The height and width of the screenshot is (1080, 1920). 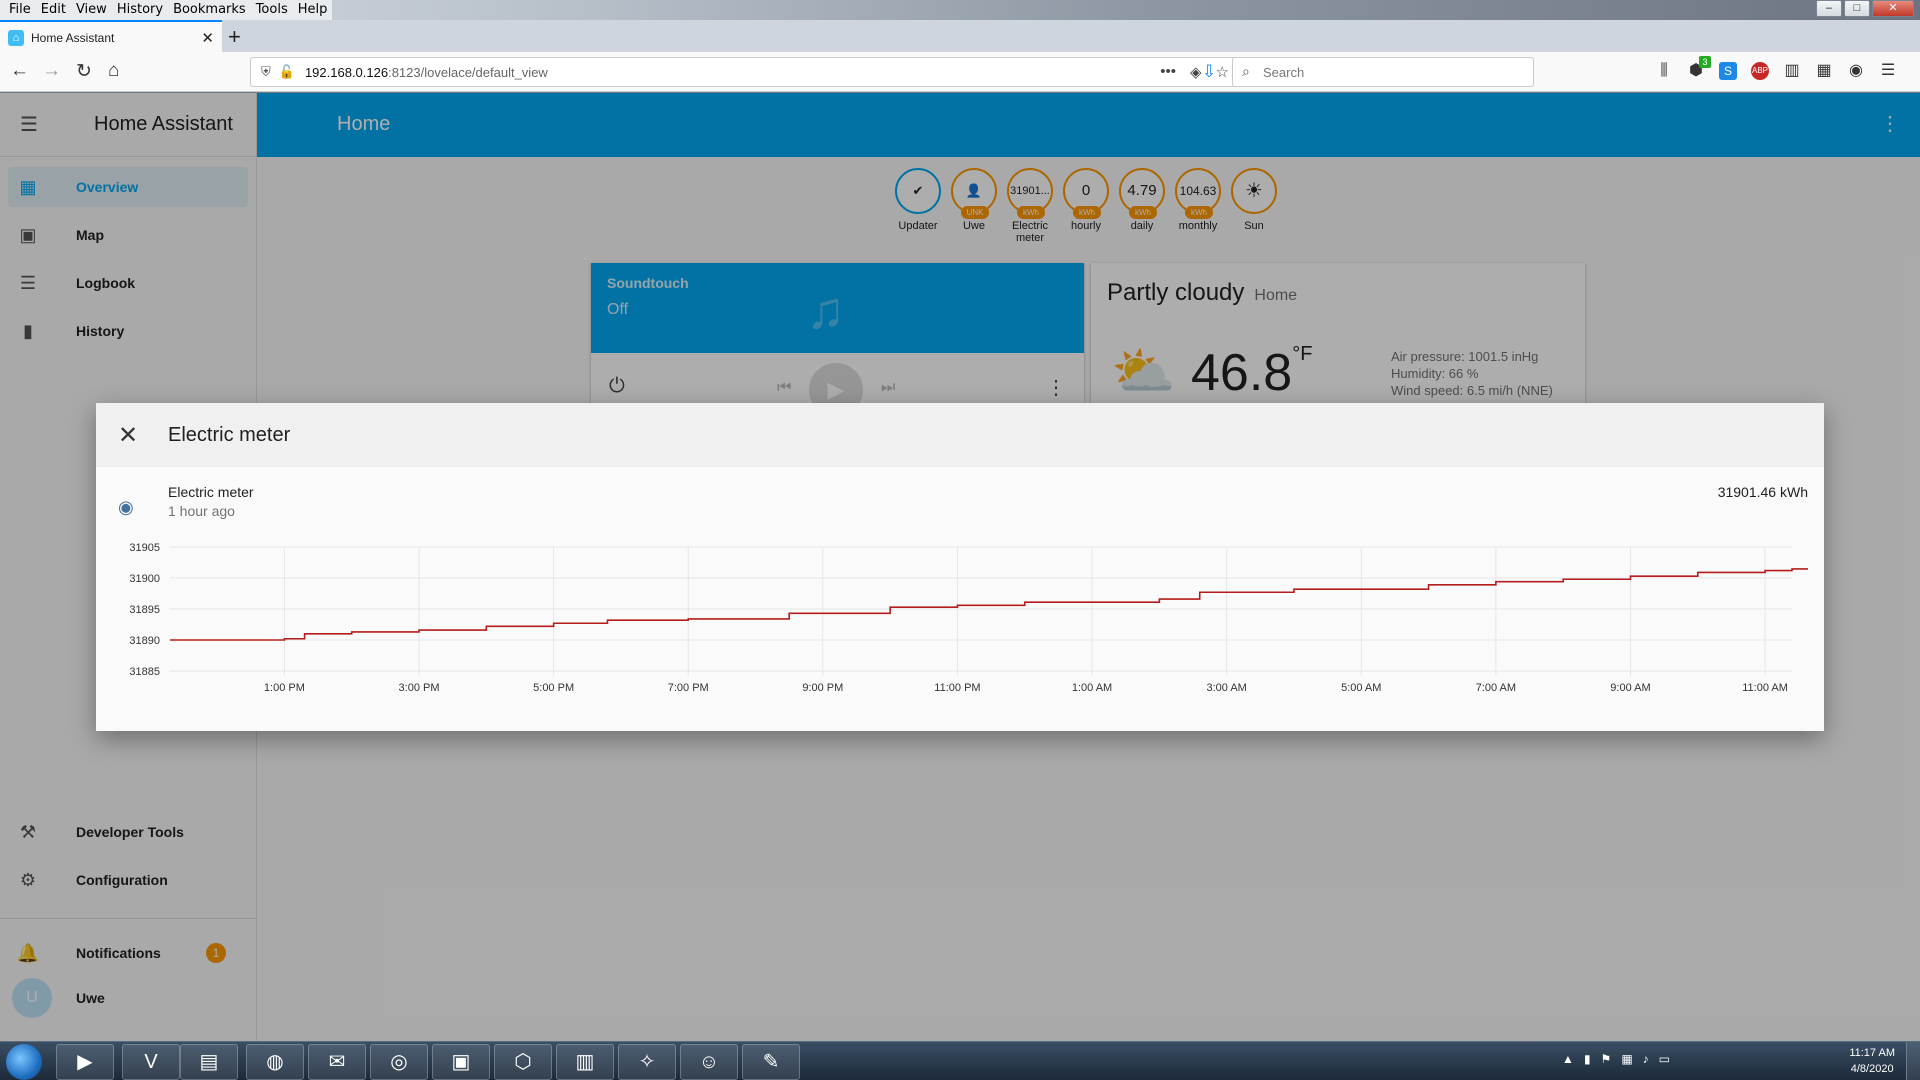 I want to click on close-window-button: ✕, so click(x=1893, y=8).